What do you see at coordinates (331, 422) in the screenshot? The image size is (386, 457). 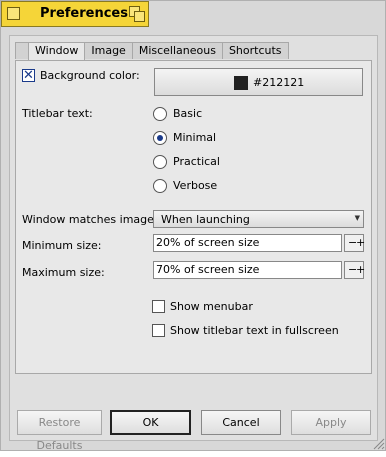 I see `apply-button: Apply` at bounding box center [331, 422].